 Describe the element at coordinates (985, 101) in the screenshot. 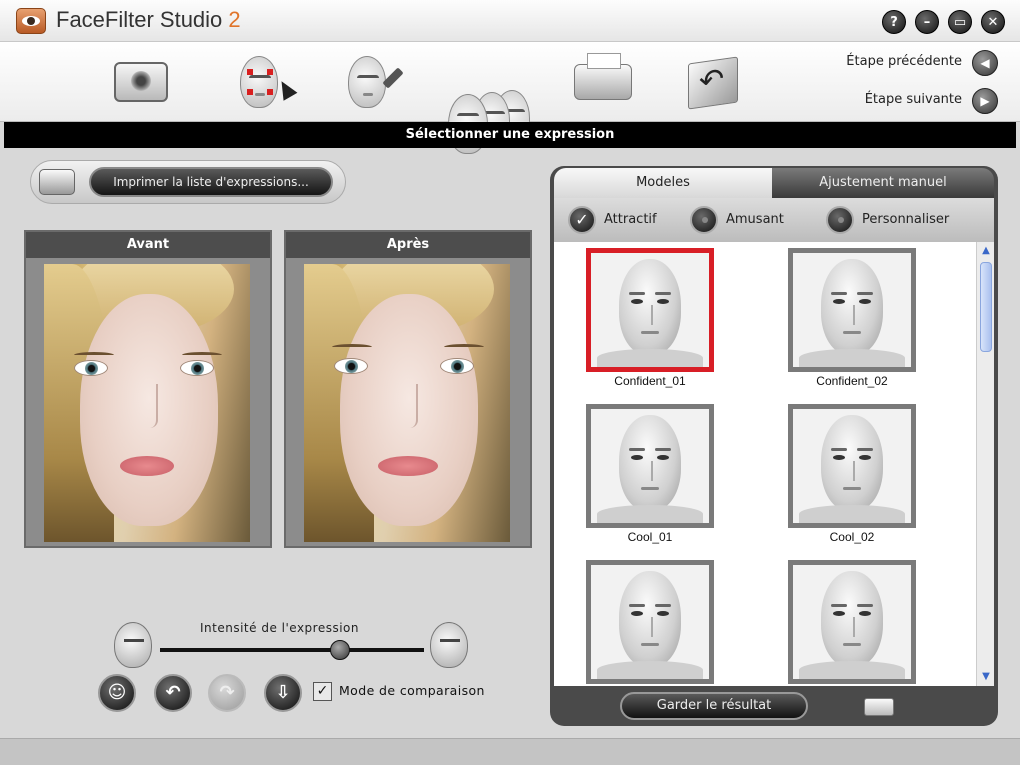

I see `next-step-button: ▶` at that location.